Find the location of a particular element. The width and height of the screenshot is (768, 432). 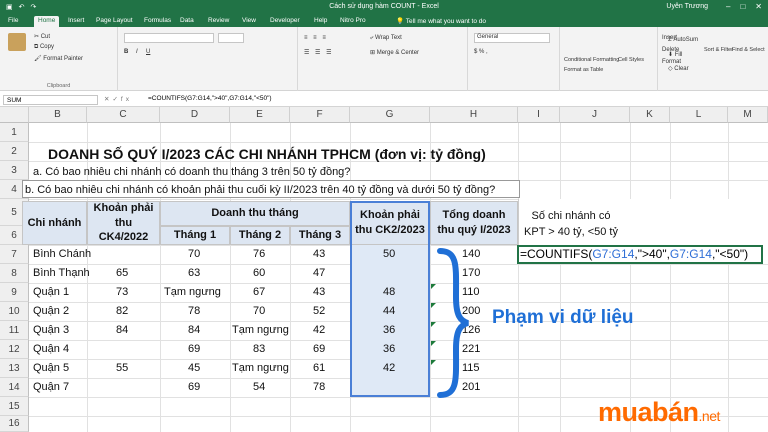

bold-button: B is located at coordinates (126, 52).